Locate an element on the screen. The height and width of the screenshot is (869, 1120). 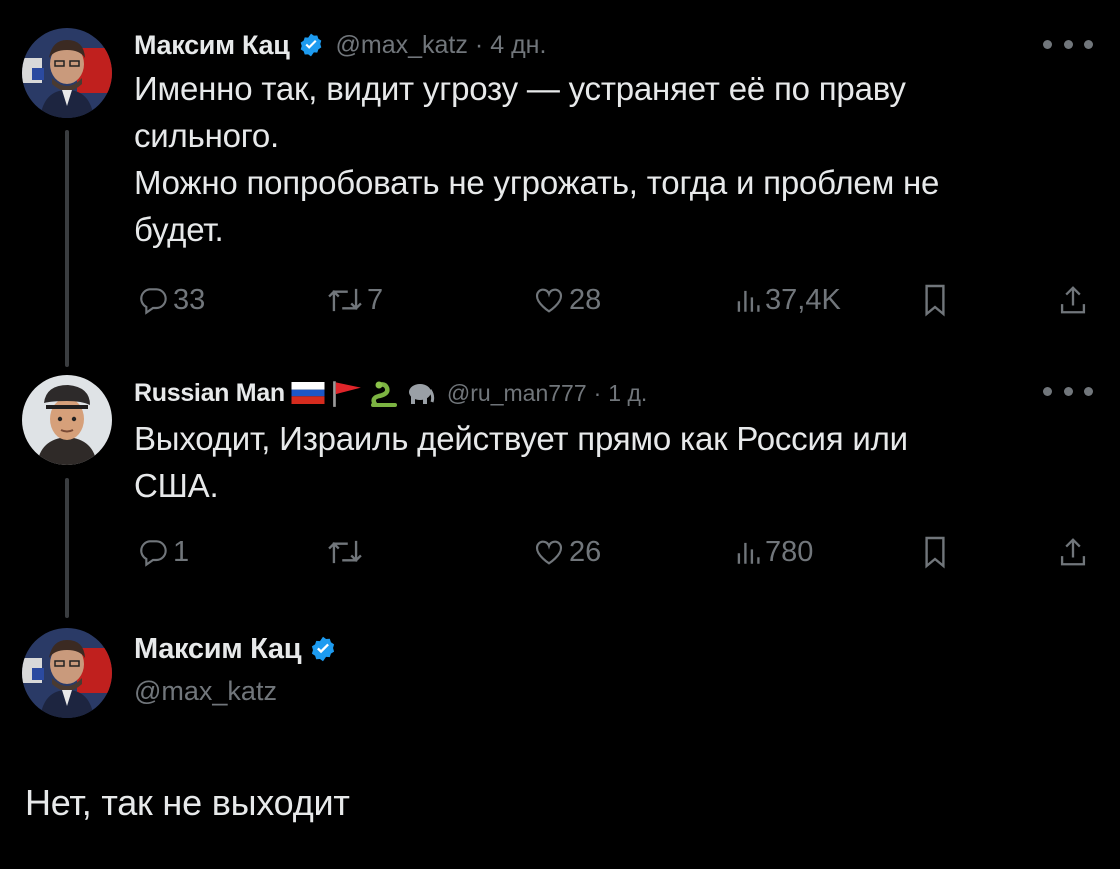
view-count: 37,4K is located at coordinates (803, 299).